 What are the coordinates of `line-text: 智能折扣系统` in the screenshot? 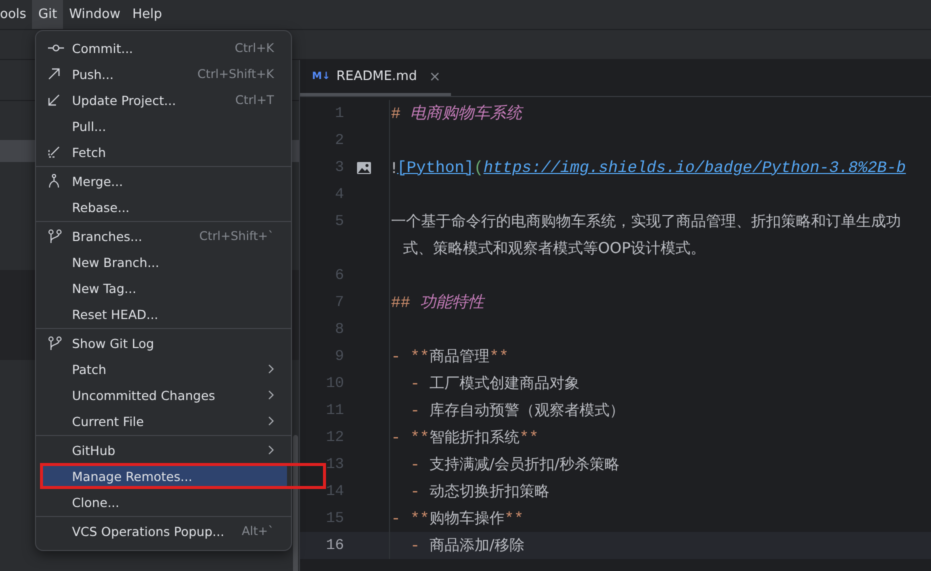 It's located at (474, 437).